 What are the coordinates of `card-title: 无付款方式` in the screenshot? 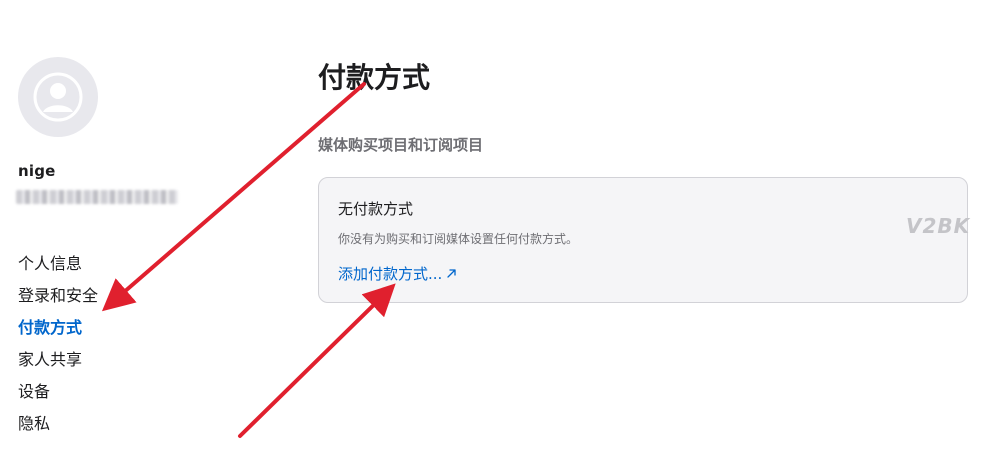 It's located at (376, 209).